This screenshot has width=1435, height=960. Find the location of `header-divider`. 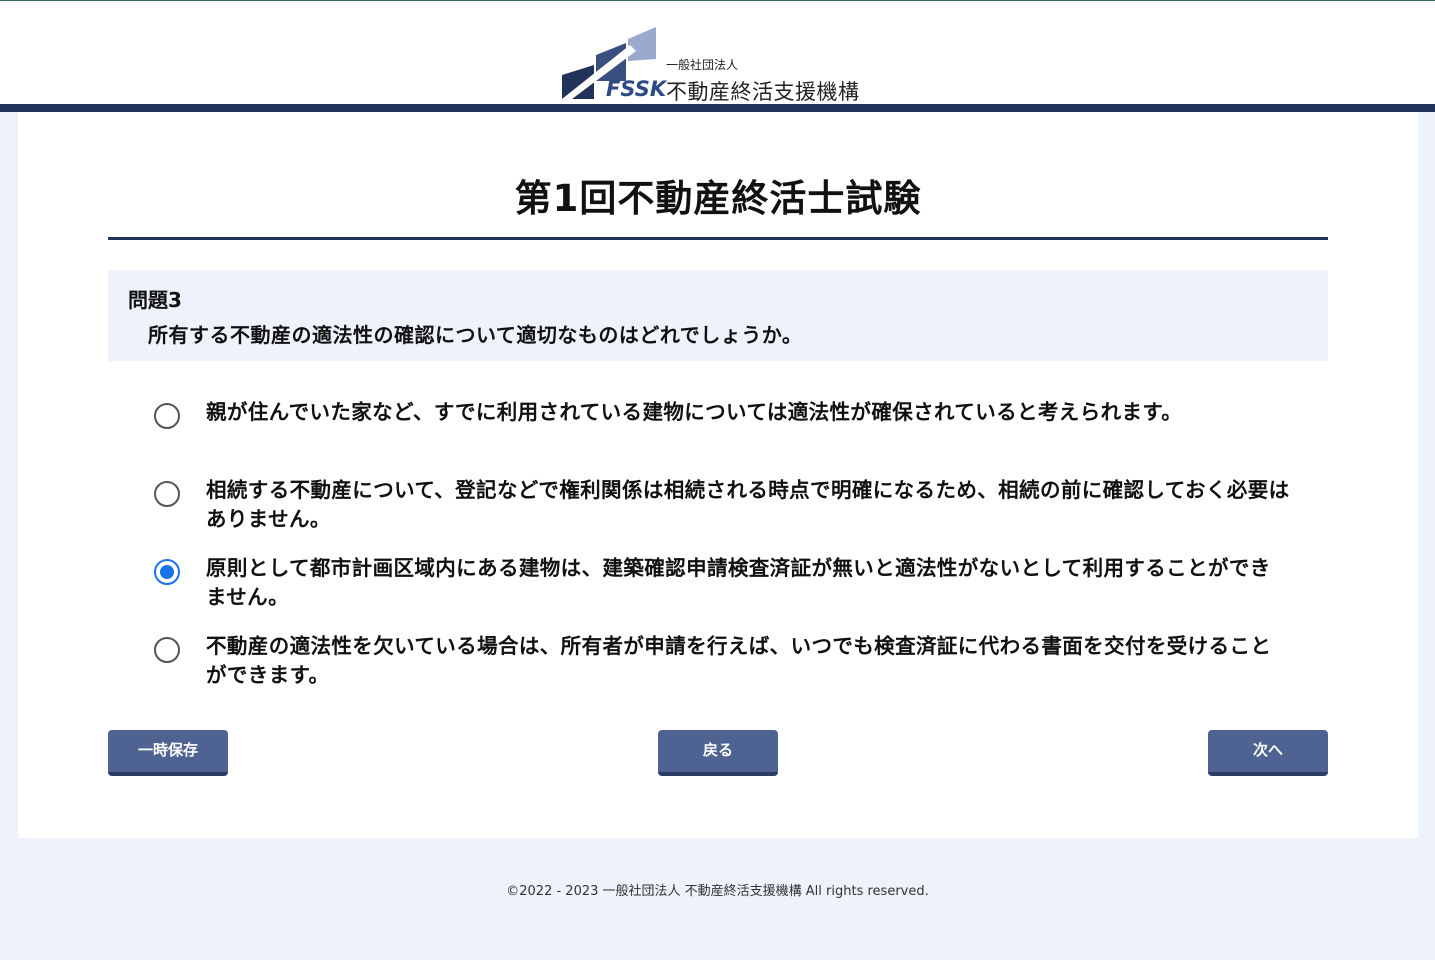

header-divider is located at coordinates (717, 108).